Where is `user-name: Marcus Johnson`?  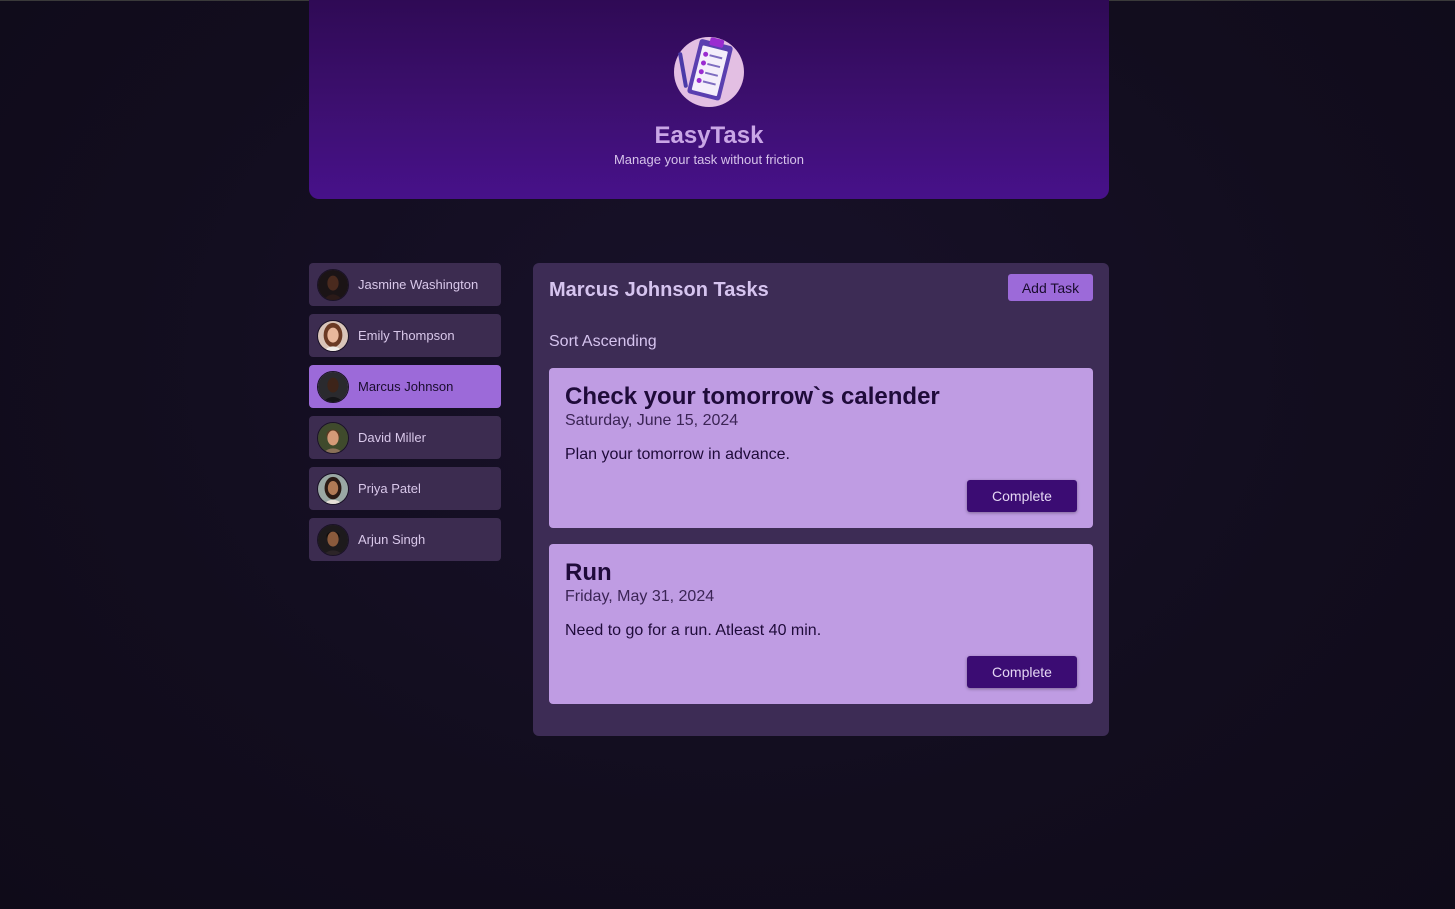
user-name: Marcus Johnson is located at coordinates (406, 386).